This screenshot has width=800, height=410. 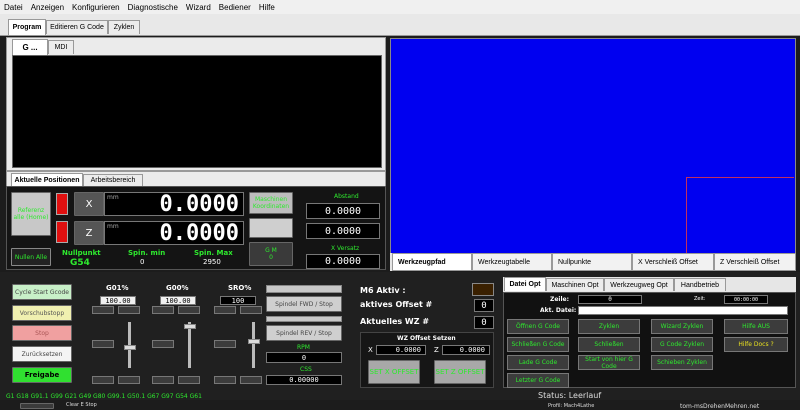 I want to click on tab-werkzeugpfad: Werkzeugpfad, so click(x=432, y=262).